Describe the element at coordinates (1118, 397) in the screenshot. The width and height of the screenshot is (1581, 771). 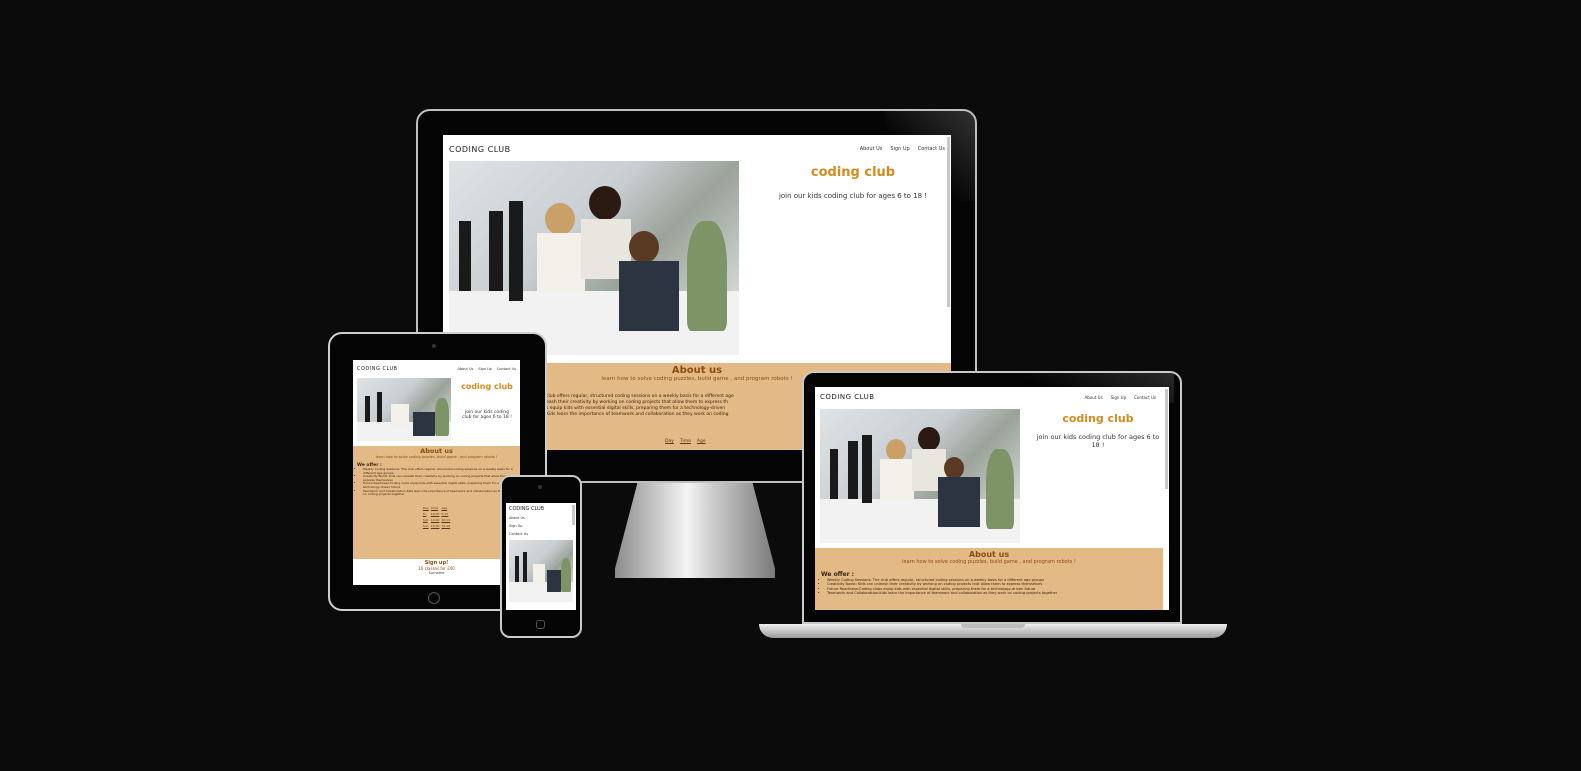
I see `laptop-nav-signup: Sign Up` at that location.